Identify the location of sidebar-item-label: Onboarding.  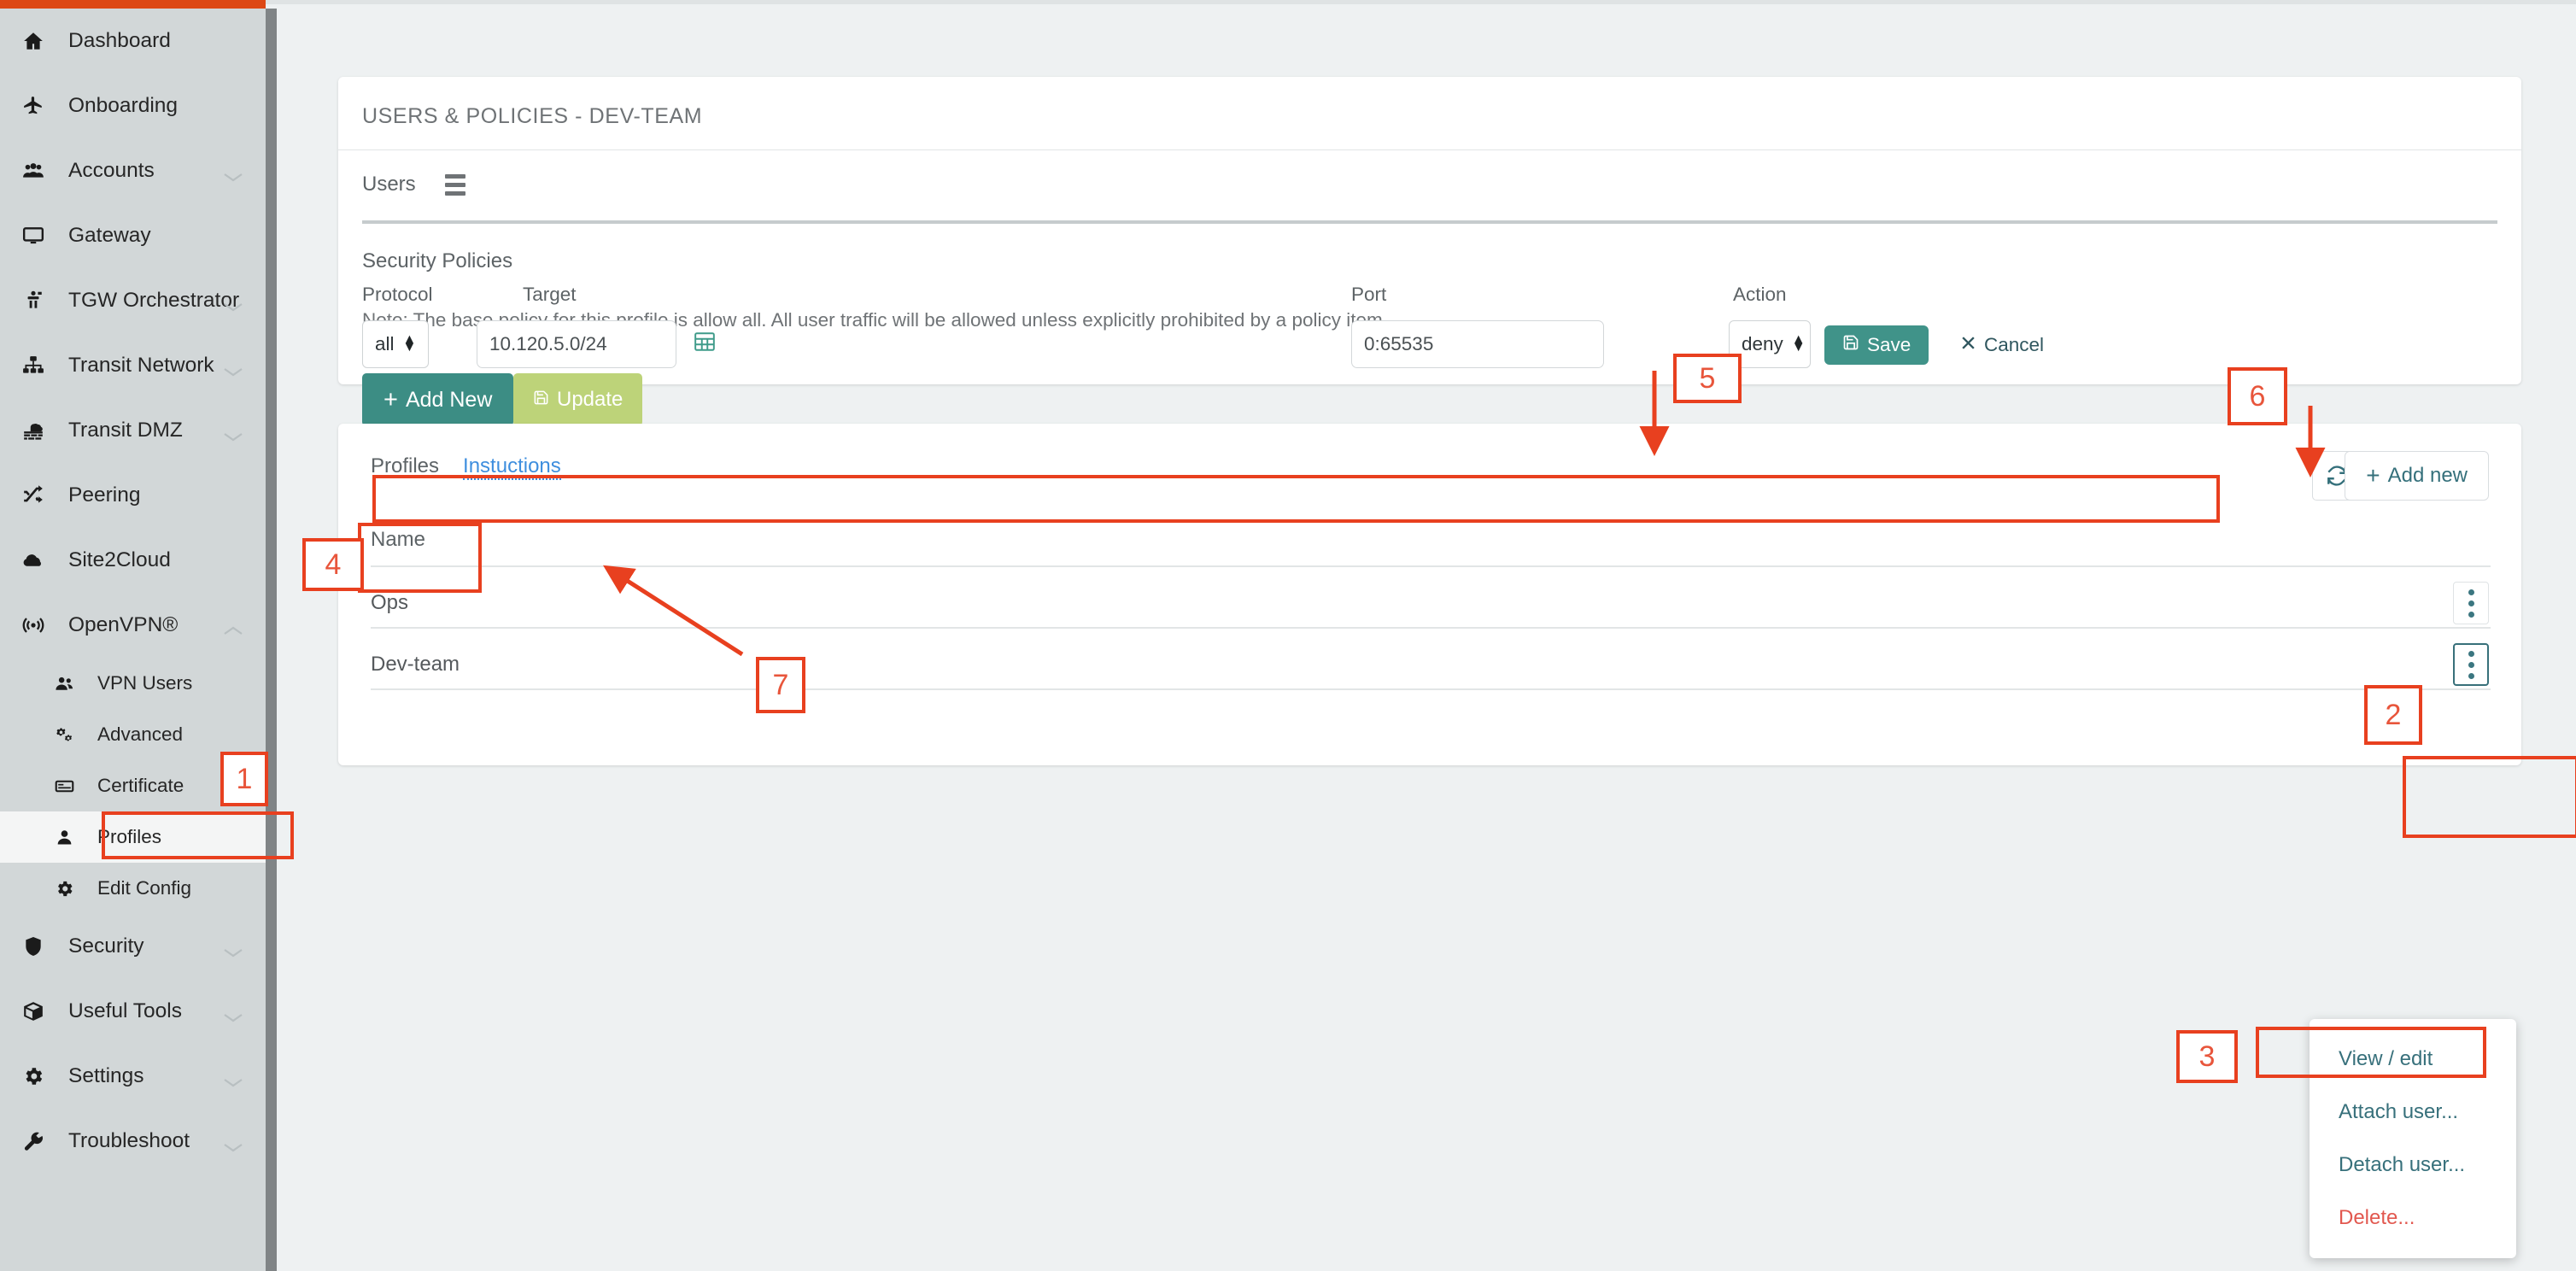
(123, 105).